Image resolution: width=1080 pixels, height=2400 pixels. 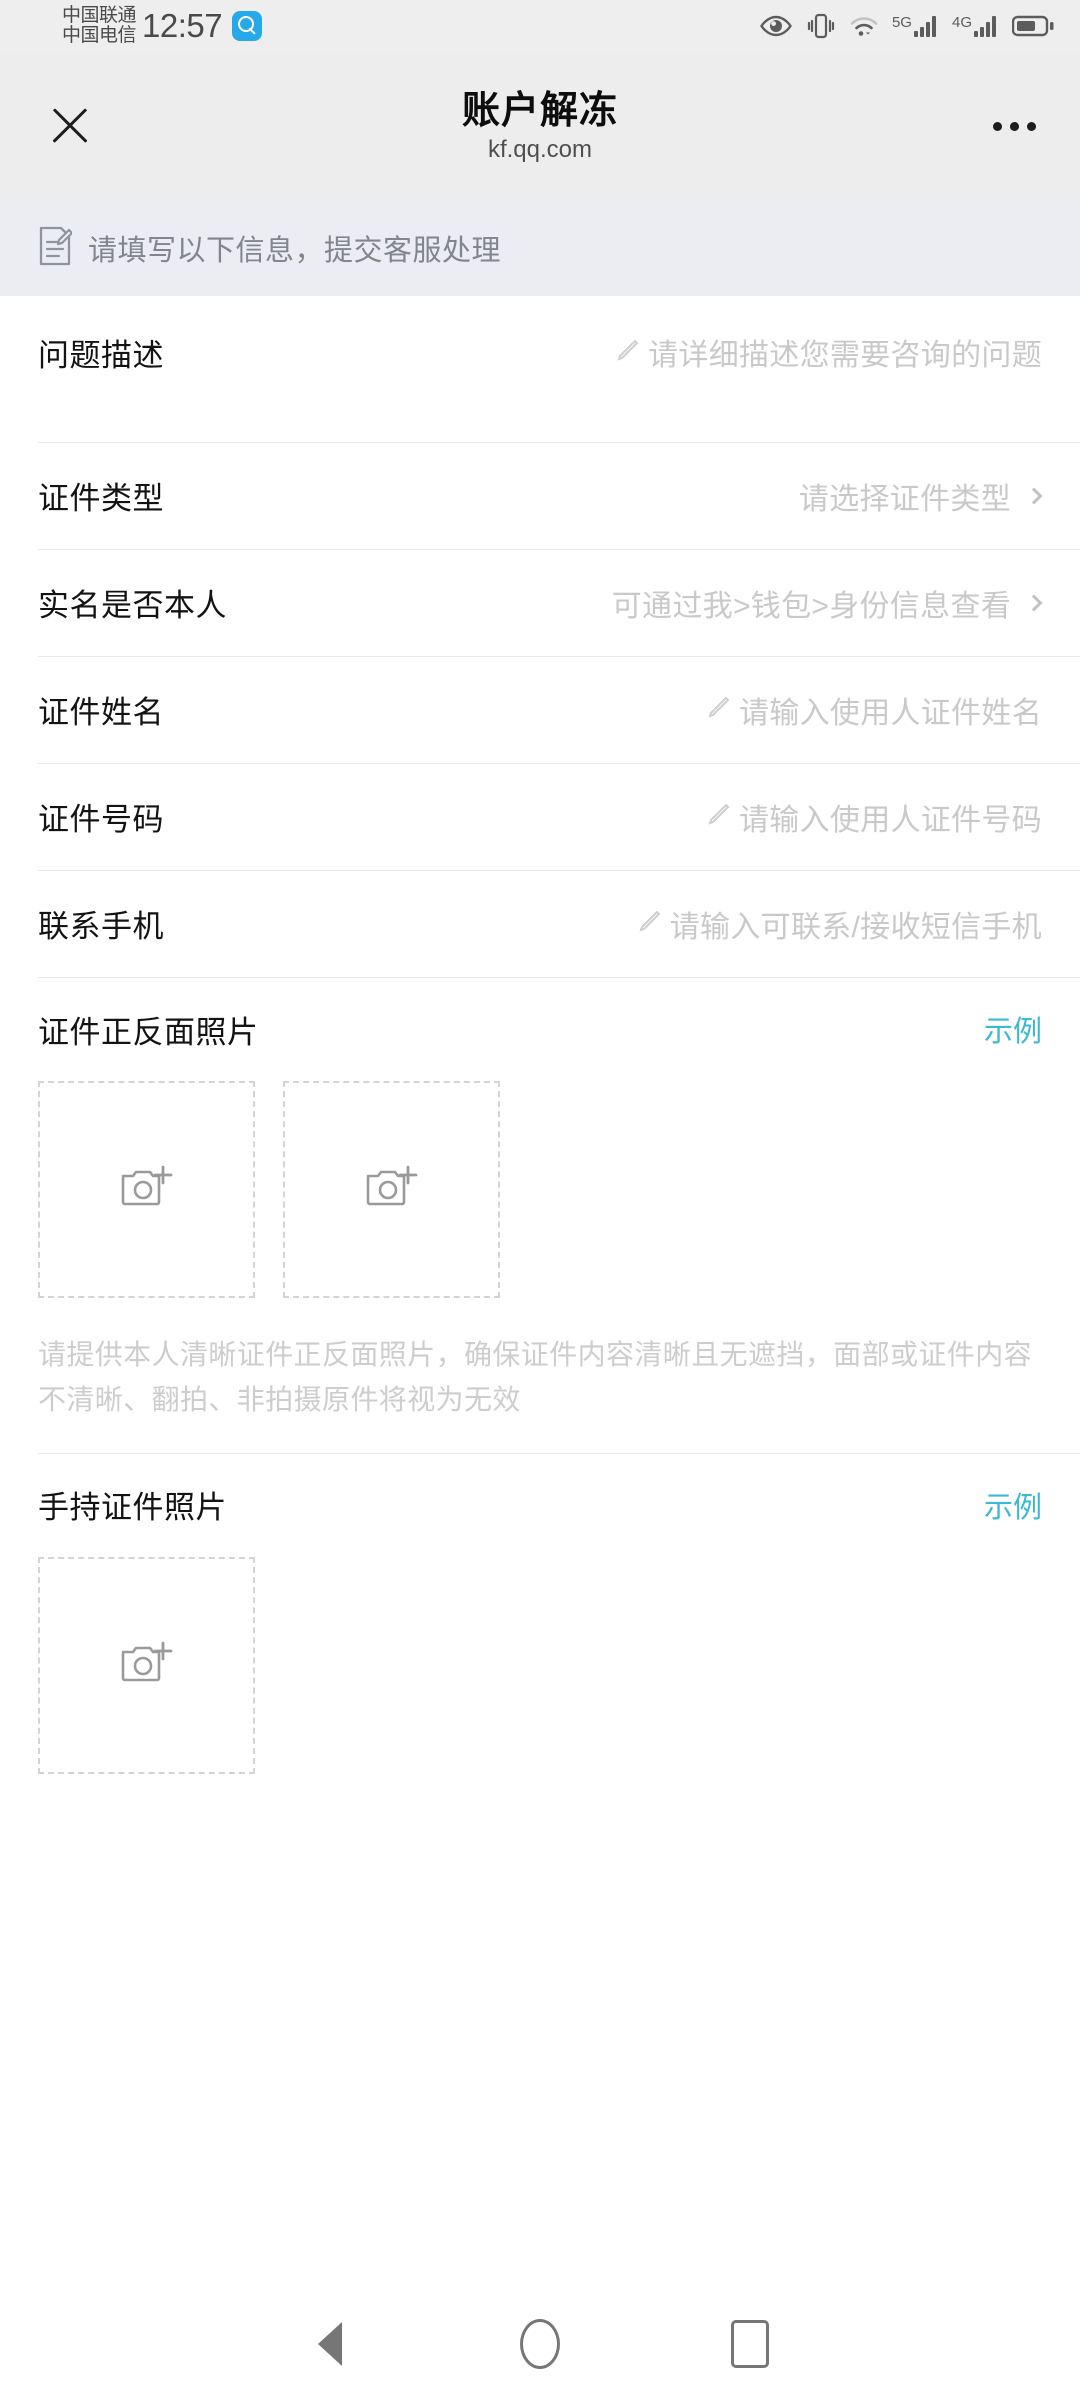 What do you see at coordinates (99, 35) in the screenshot?
I see `carrier-secondary: 中国电信` at bounding box center [99, 35].